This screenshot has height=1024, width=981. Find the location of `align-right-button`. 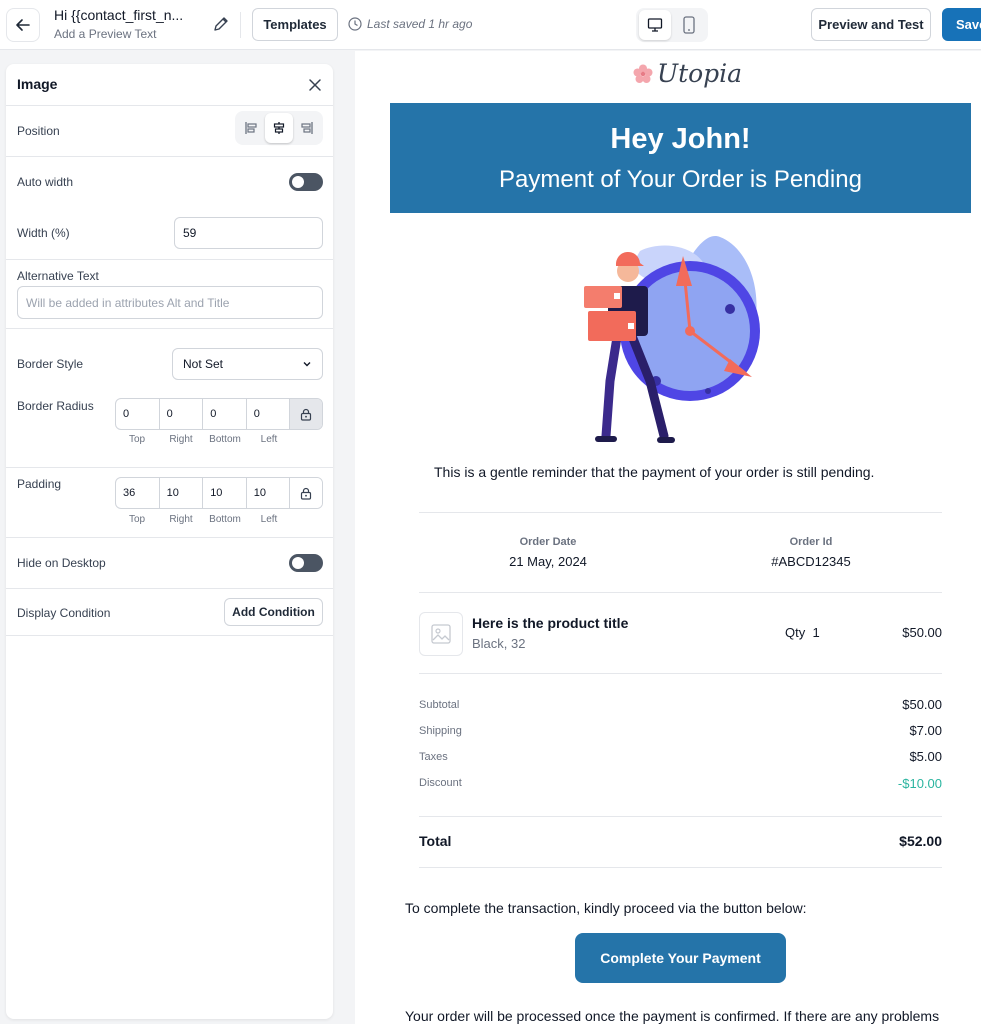

align-right-button is located at coordinates (307, 128).